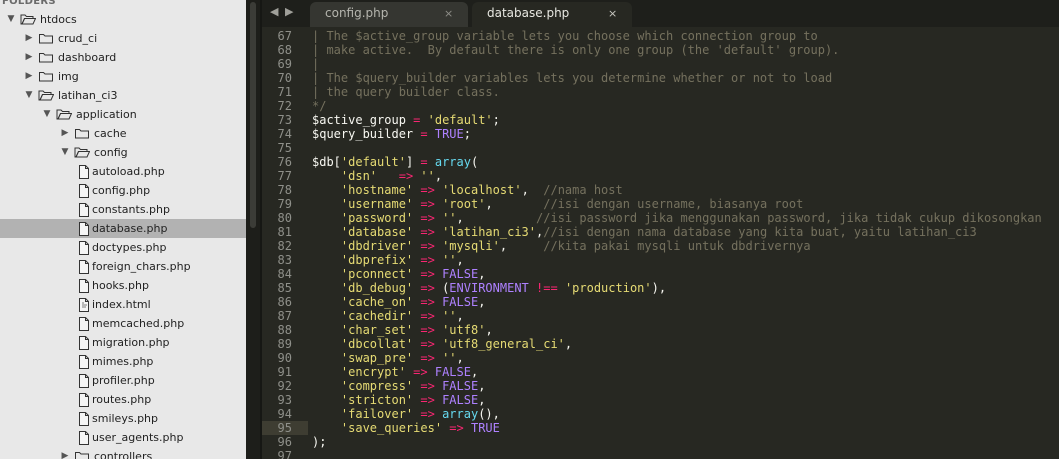 The image size is (1059, 459). Describe the element at coordinates (274, 11) in the screenshot. I see `back-arrow-icon: ◀` at that location.